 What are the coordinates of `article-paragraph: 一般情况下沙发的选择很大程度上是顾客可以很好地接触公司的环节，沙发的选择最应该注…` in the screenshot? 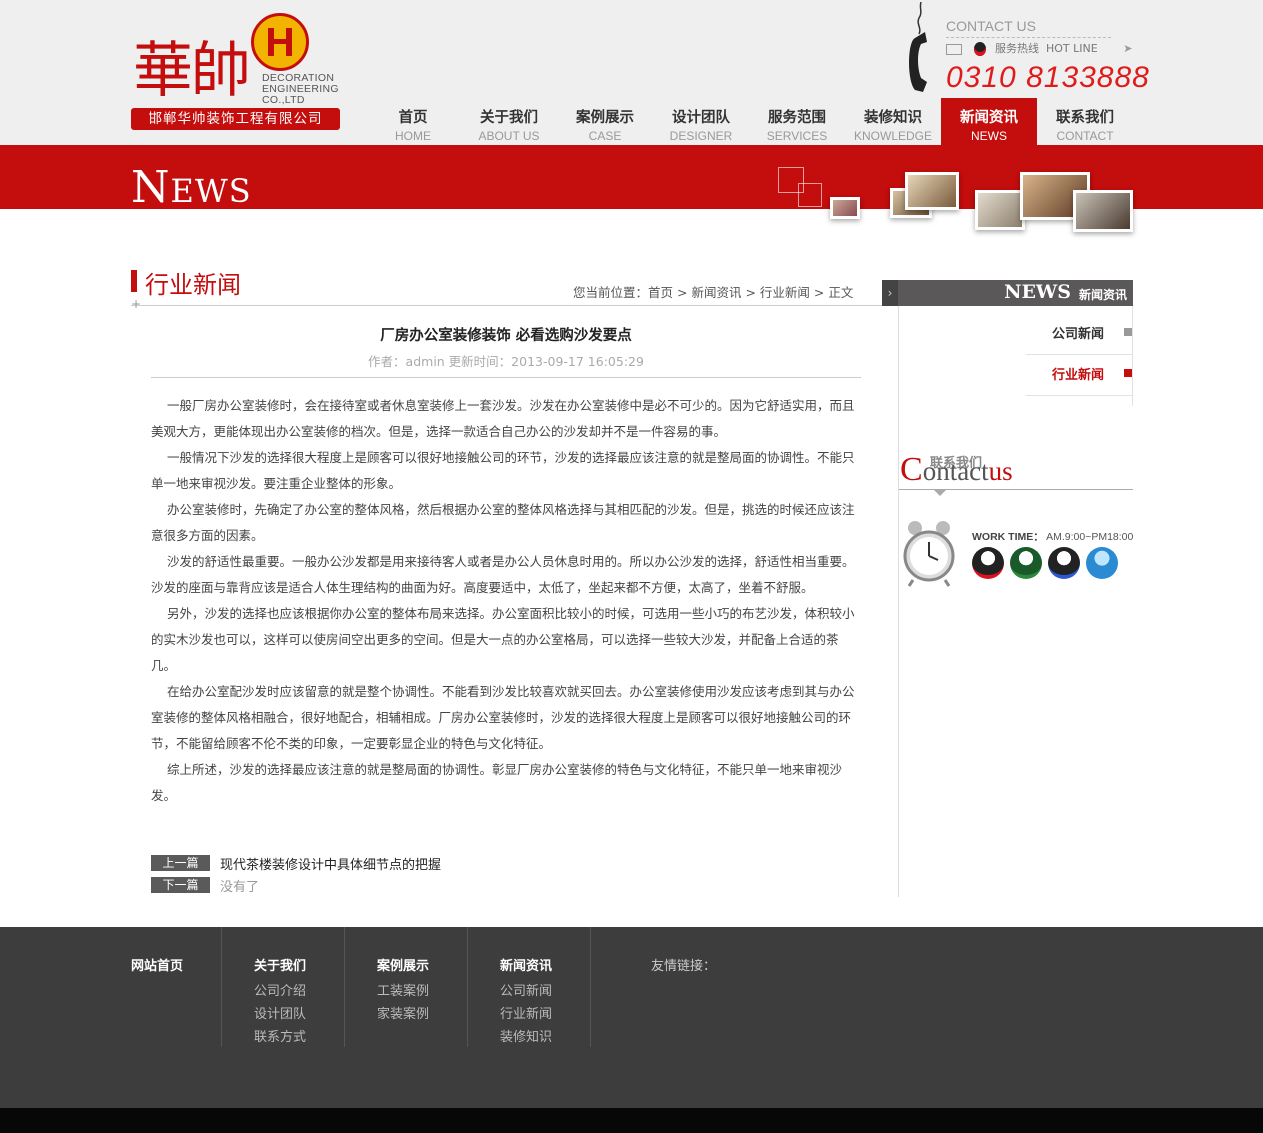 It's located at (503, 470).